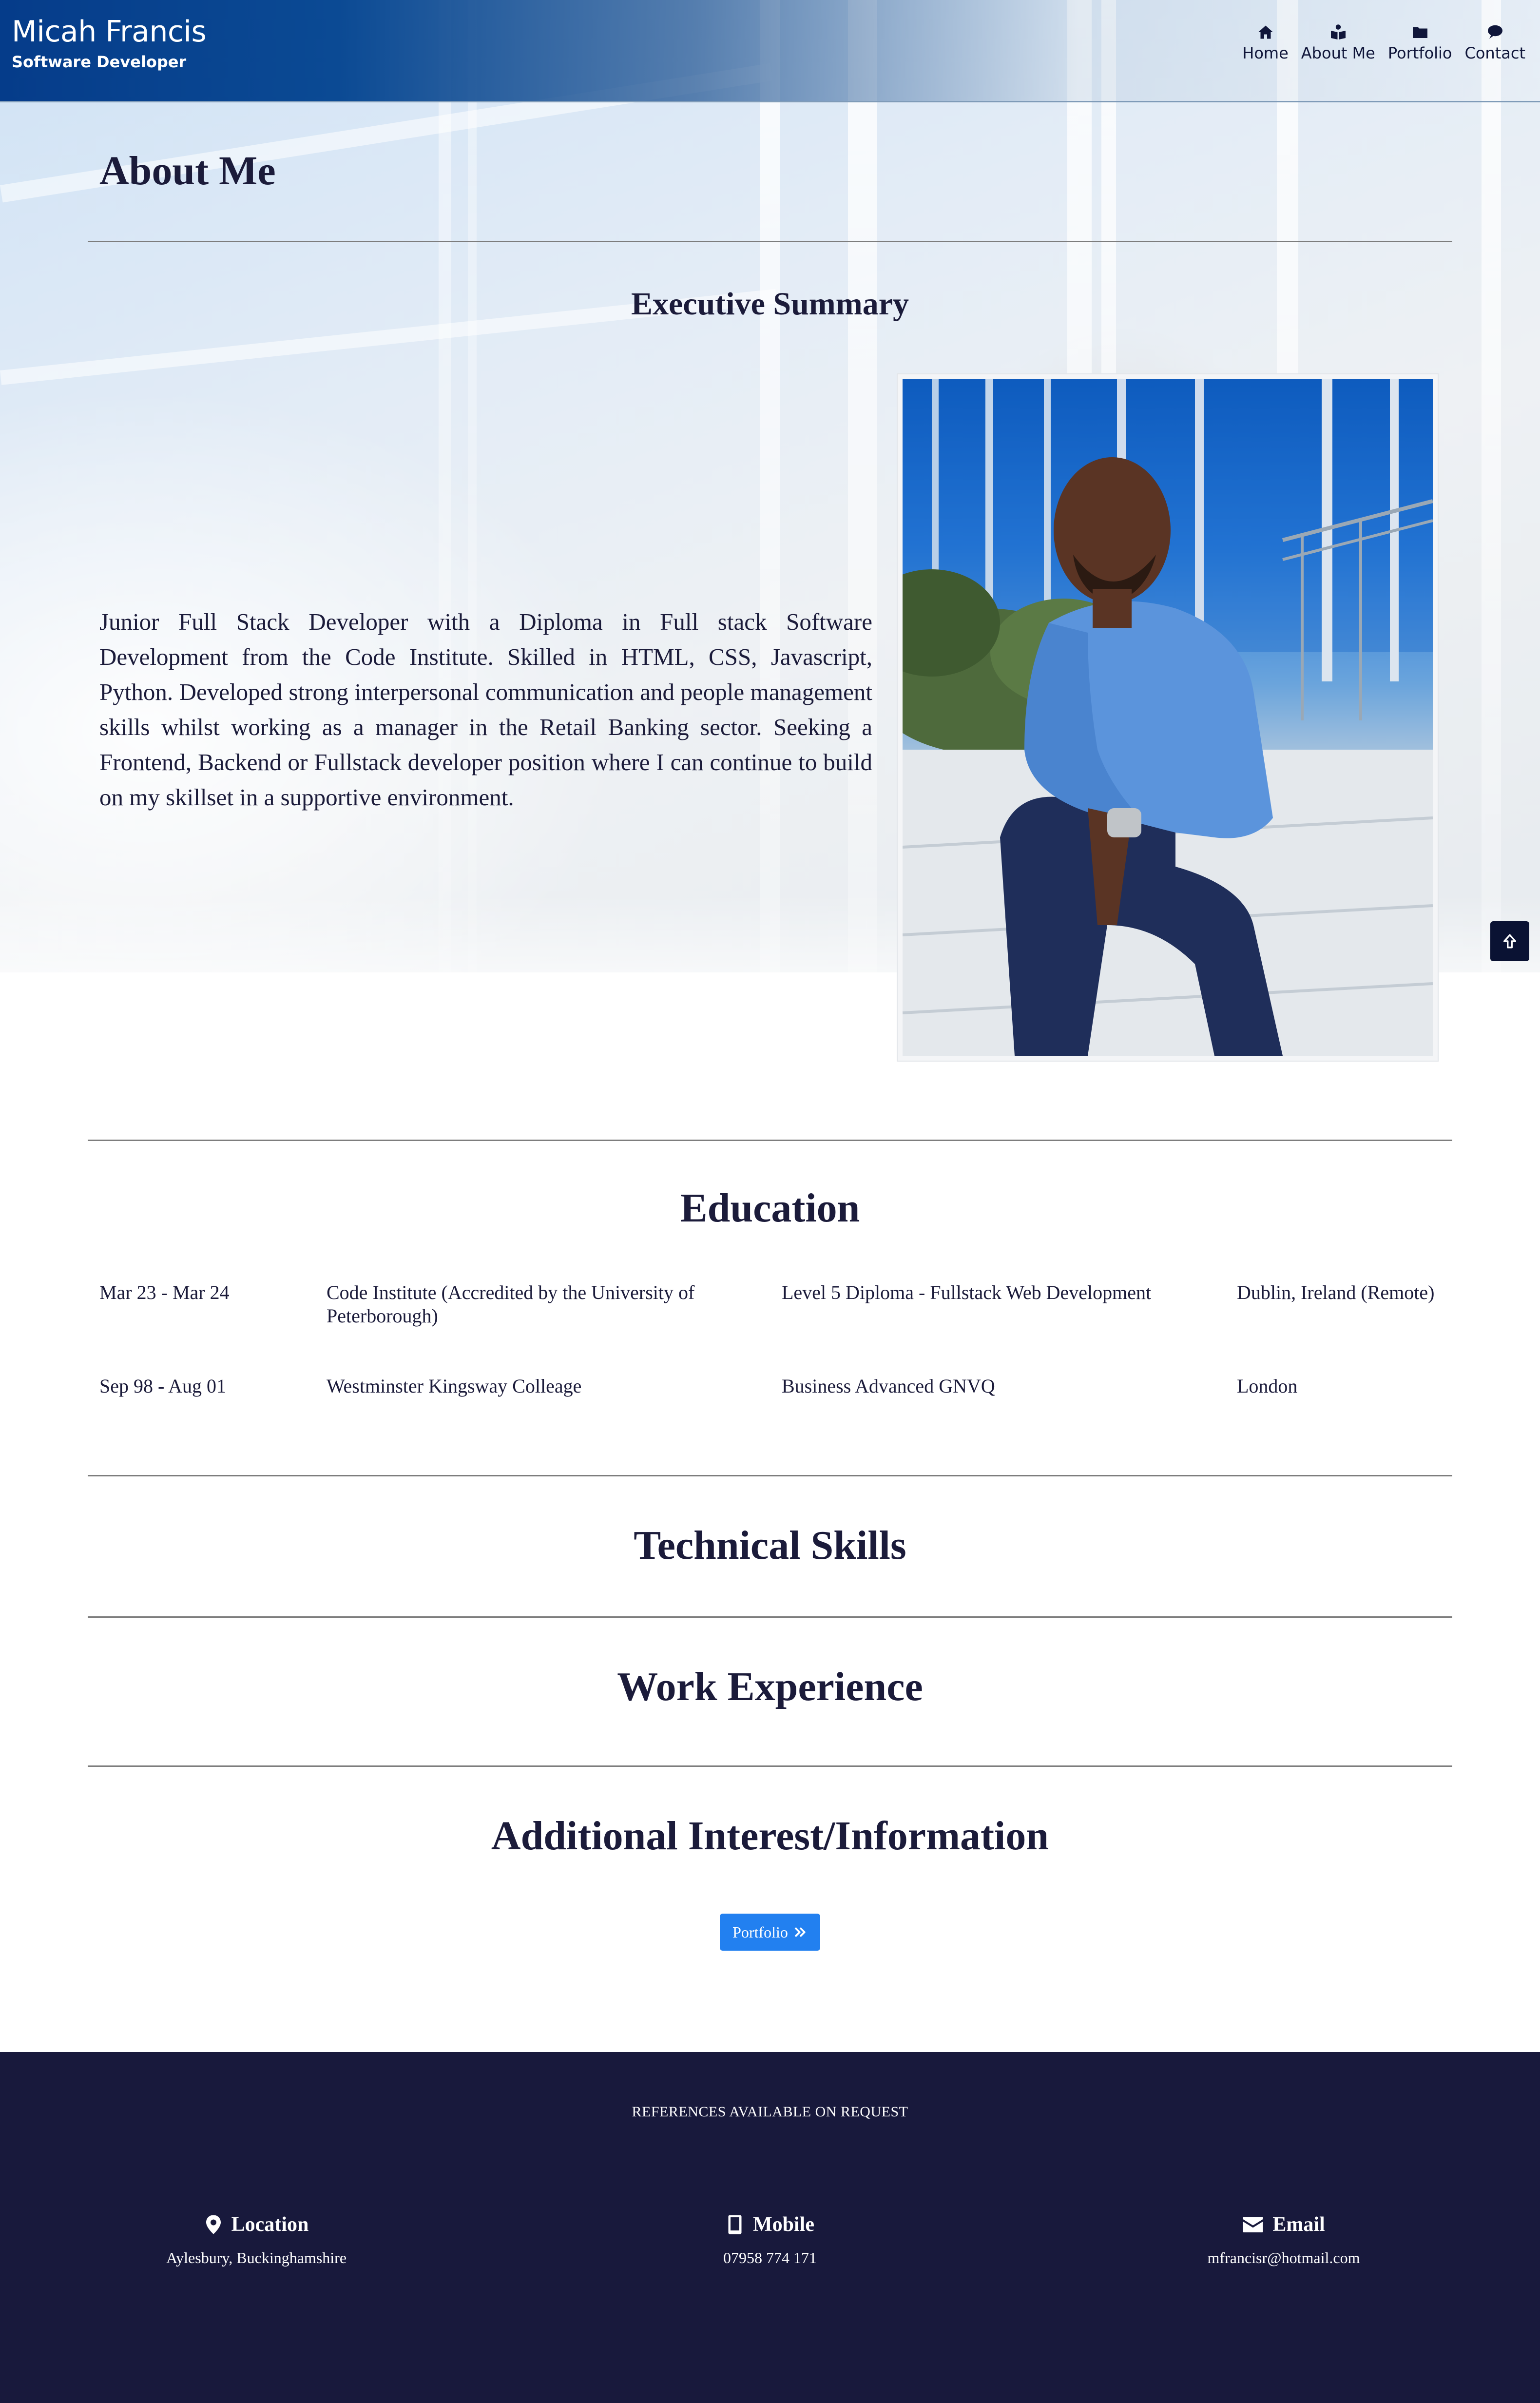 This screenshot has height=2403, width=1540. Describe the element at coordinates (99, 62) in the screenshot. I see `brand-subtitle: Software Developer` at that location.